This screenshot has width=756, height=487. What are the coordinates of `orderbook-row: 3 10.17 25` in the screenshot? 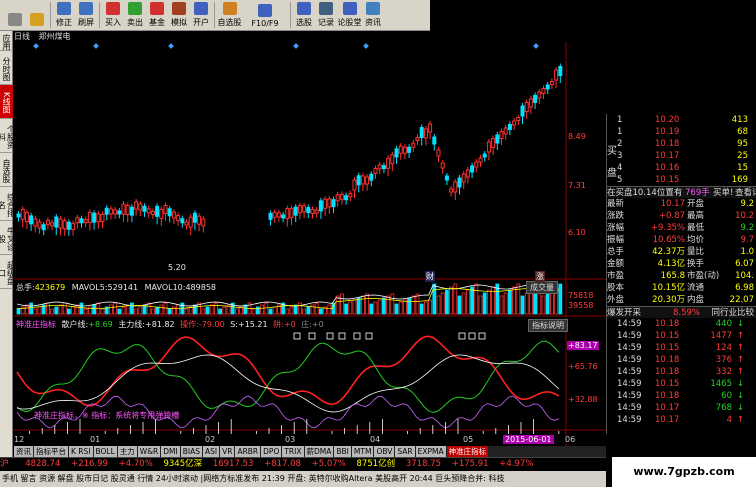 It's located at (681, 156).